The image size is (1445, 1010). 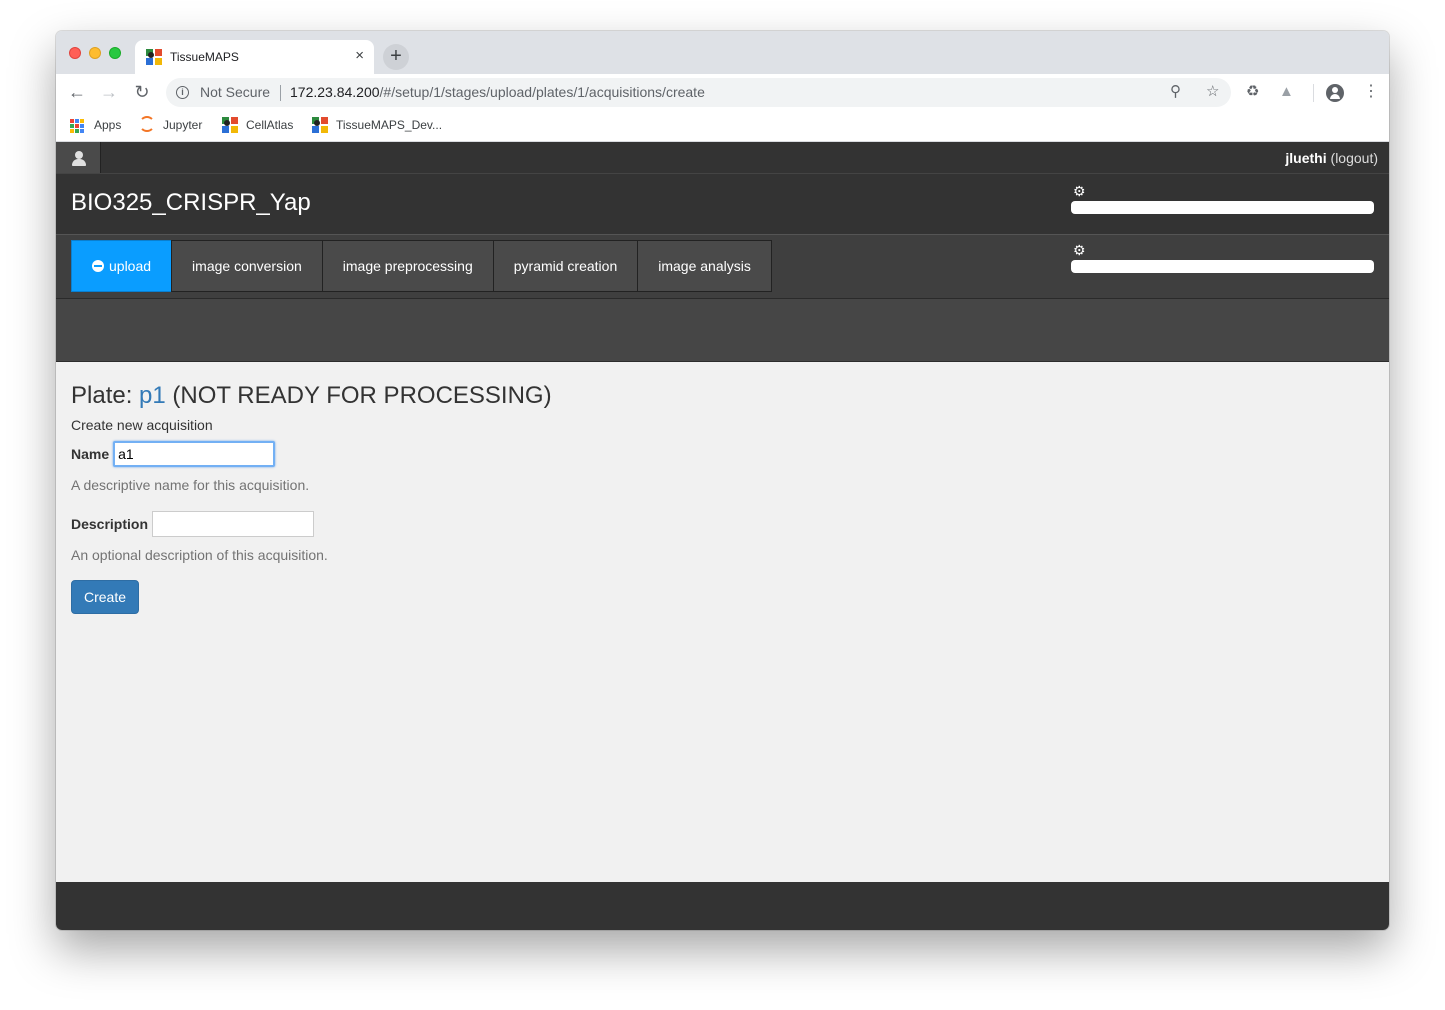 I want to click on url-host: 172.23.84.200, so click(x=335, y=92).